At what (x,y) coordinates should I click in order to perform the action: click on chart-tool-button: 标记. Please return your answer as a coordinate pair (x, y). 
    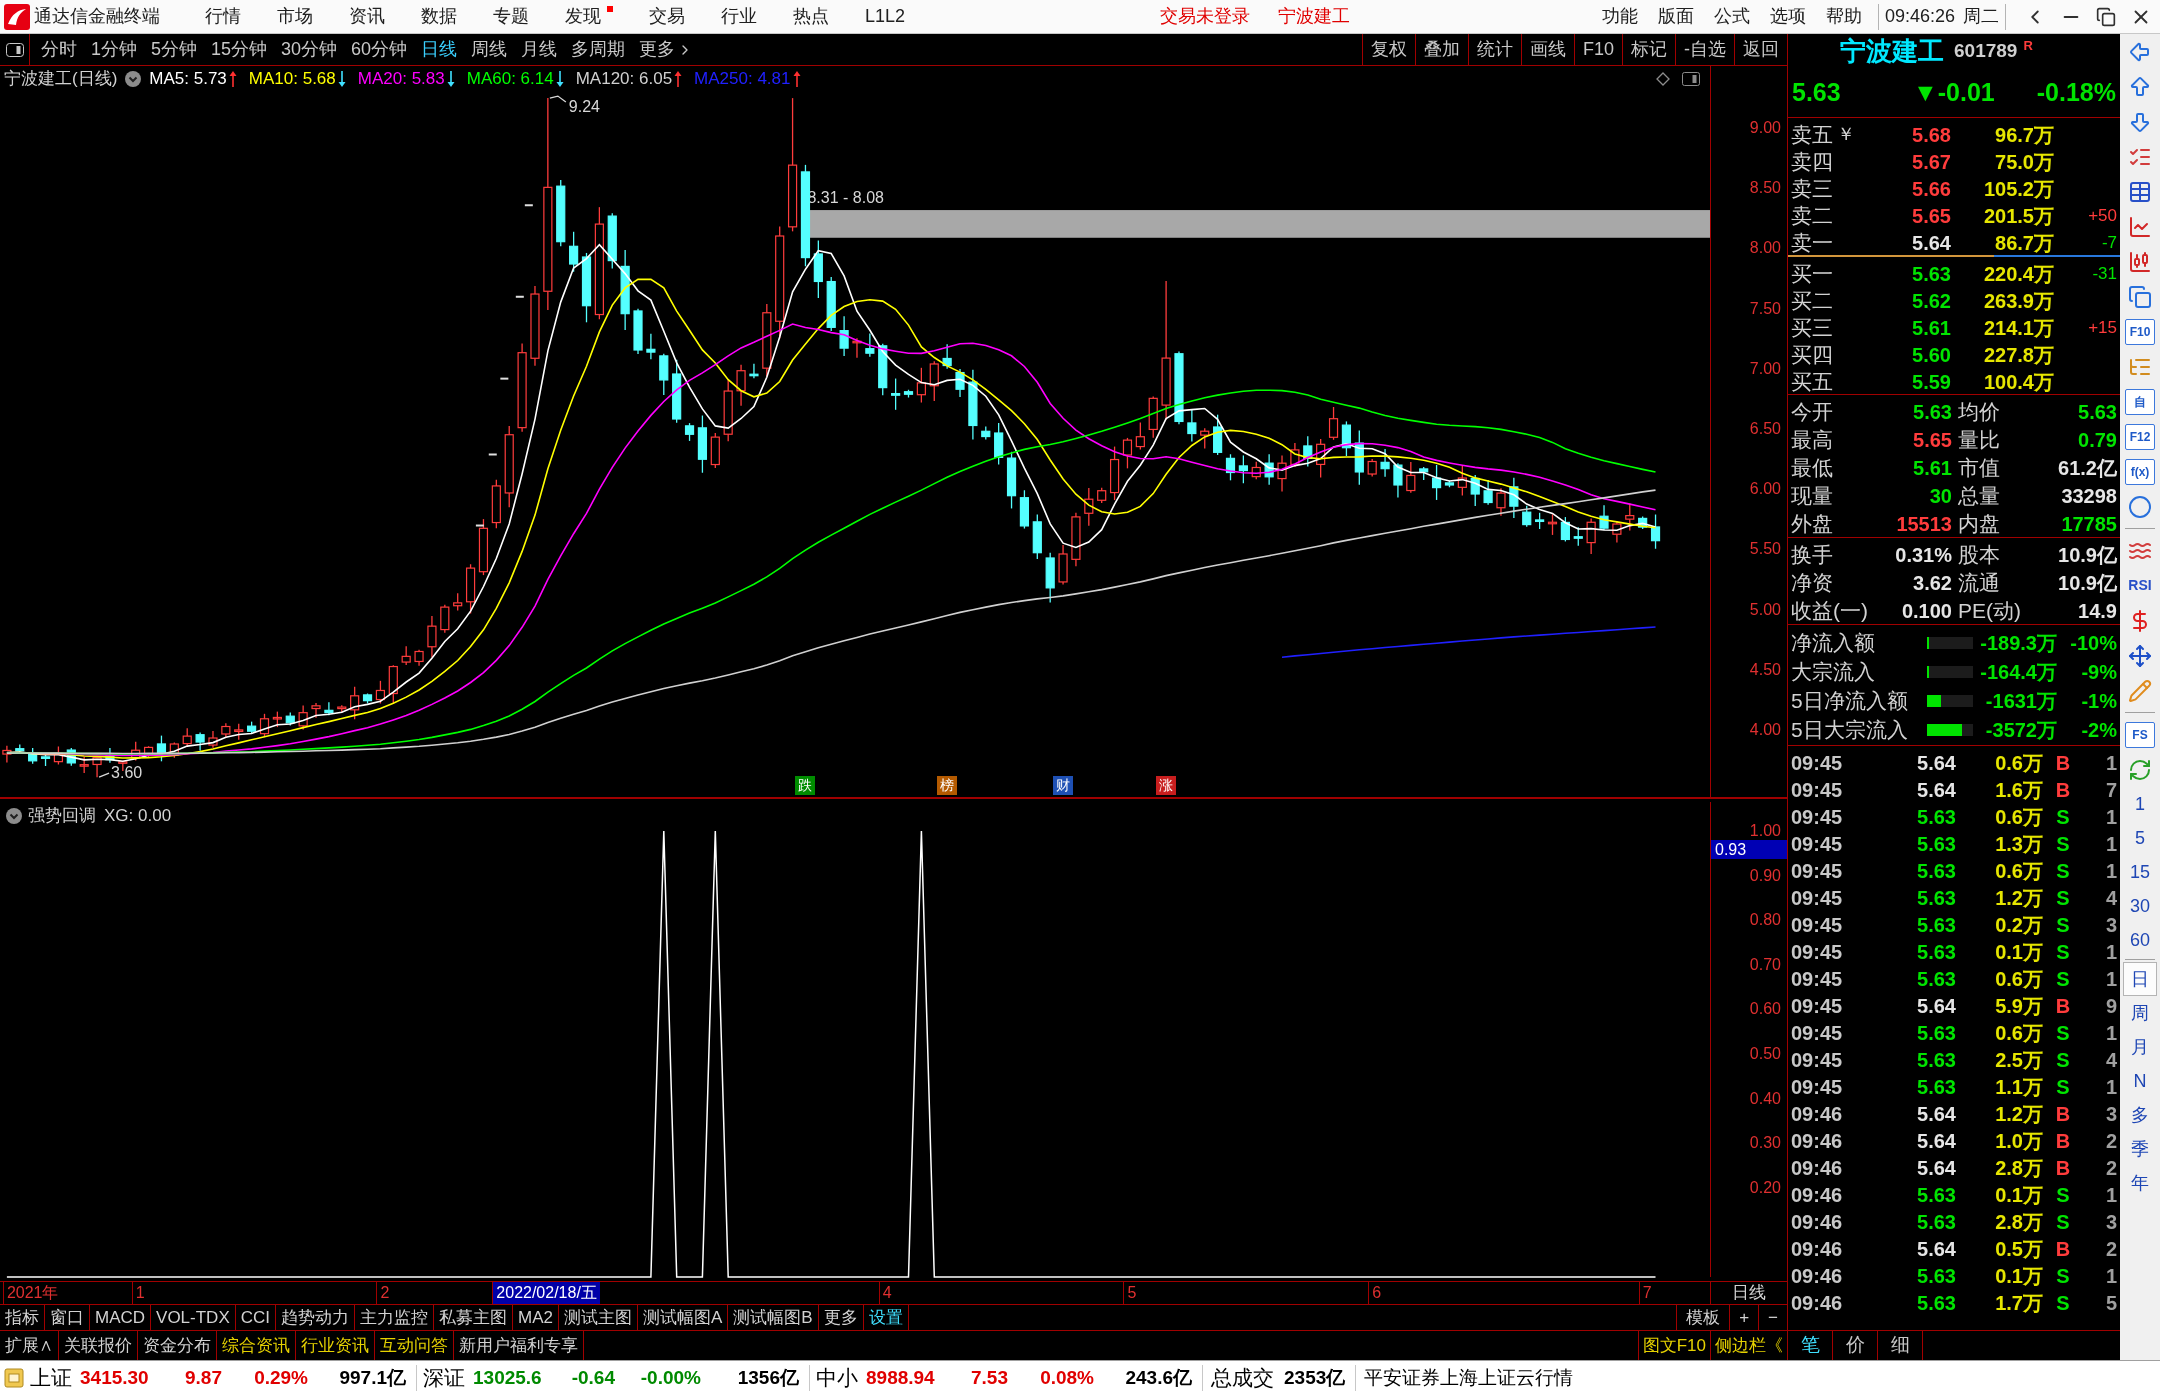
    Looking at the image, I should click on (1649, 49).